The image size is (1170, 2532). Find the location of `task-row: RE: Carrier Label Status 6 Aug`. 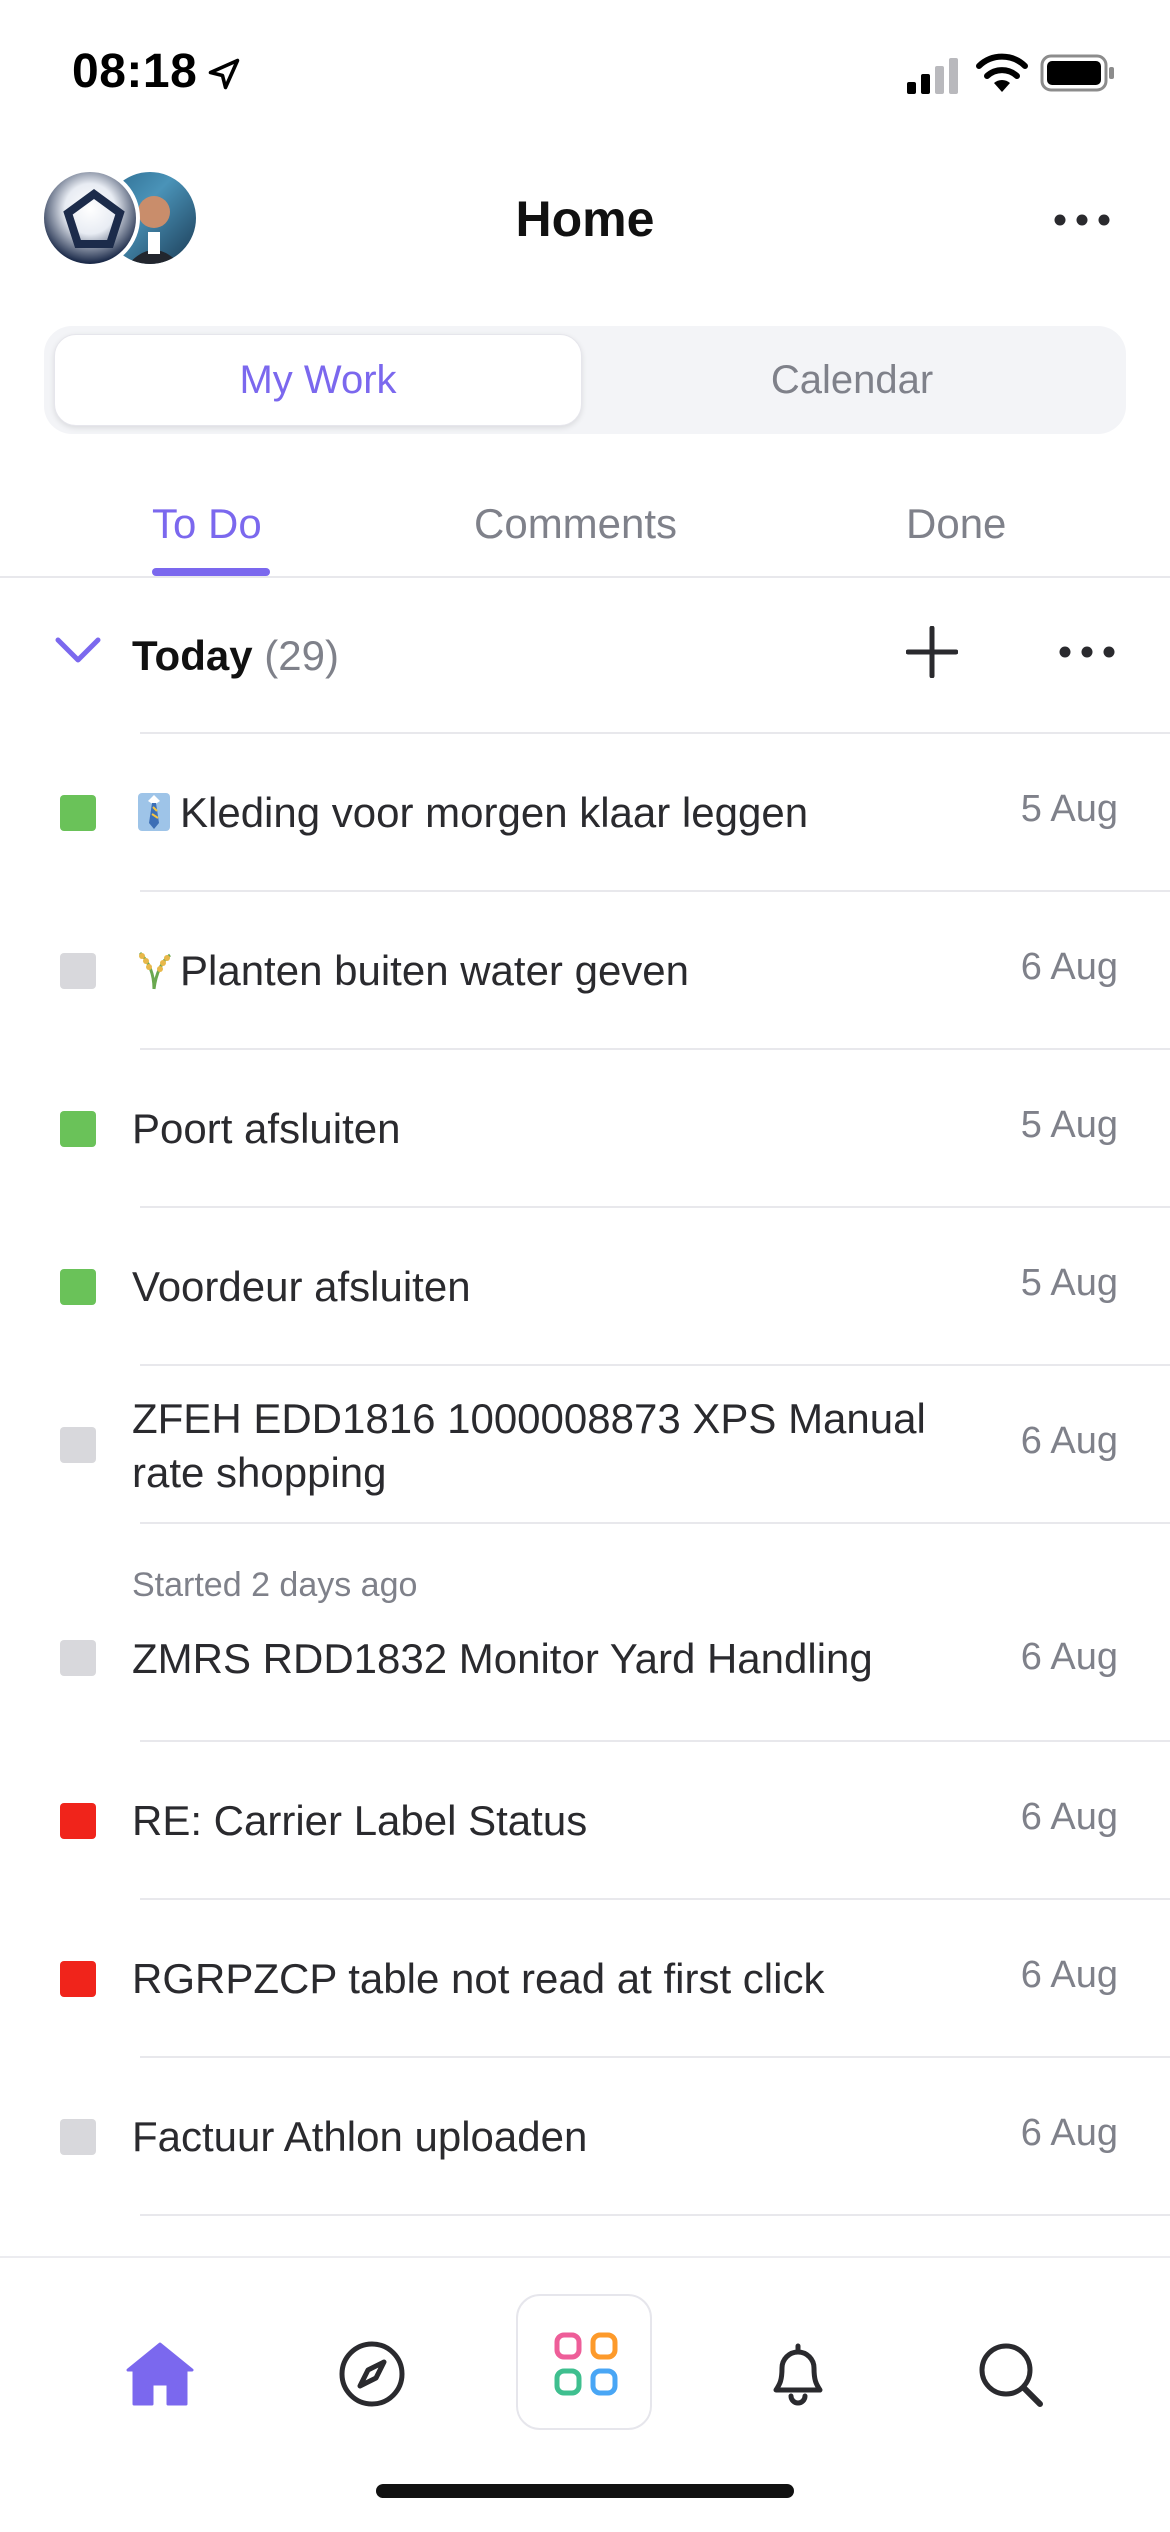

task-row: RE: Carrier Label Status 6 Aug is located at coordinates (585, 1821).